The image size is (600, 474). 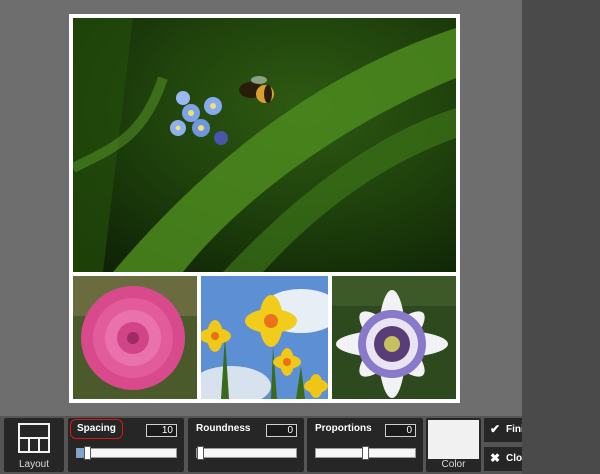 I want to click on proportions-label: Proportions, so click(x=343, y=428).